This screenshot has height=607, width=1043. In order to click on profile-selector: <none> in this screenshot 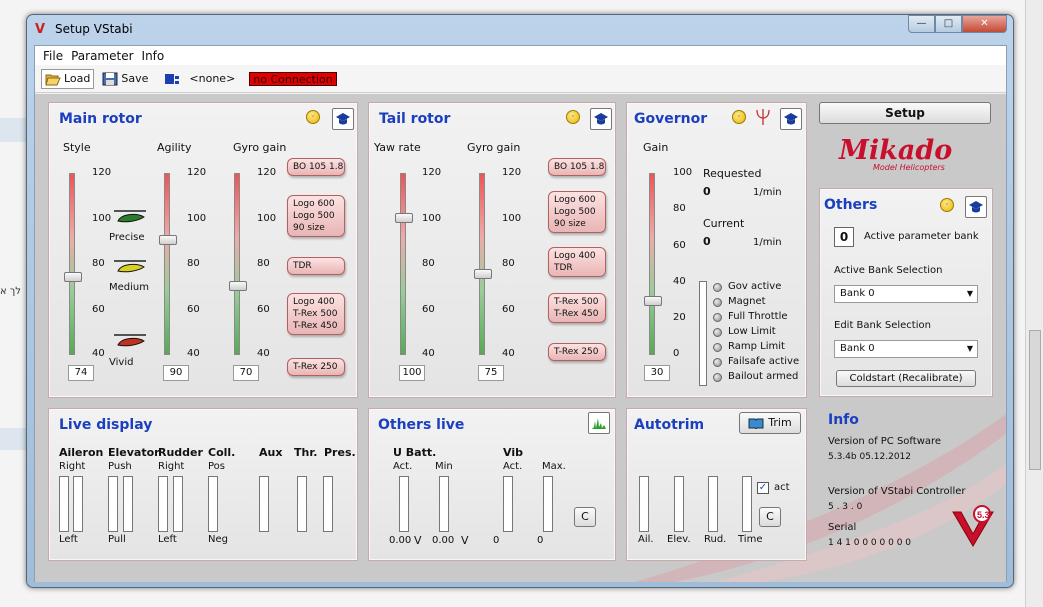, I will do `click(199, 79)`.